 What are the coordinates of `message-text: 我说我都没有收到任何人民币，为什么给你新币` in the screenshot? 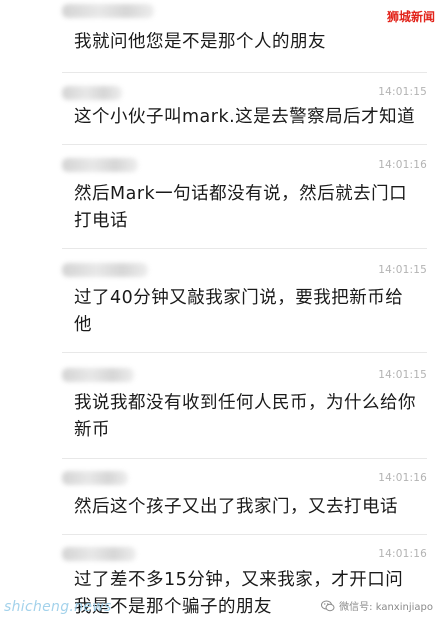 It's located at (245, 416).